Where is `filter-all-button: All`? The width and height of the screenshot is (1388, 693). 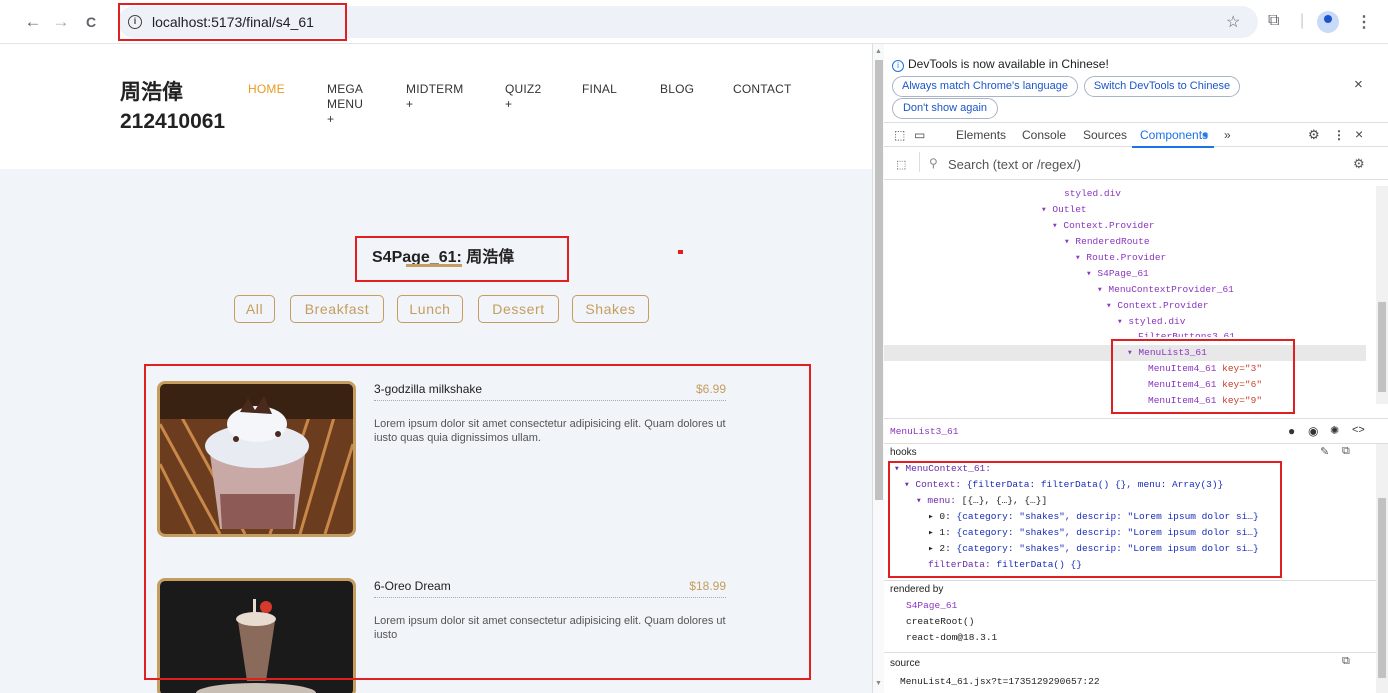
filter-all-button: All is located at coordinates (254, 309).